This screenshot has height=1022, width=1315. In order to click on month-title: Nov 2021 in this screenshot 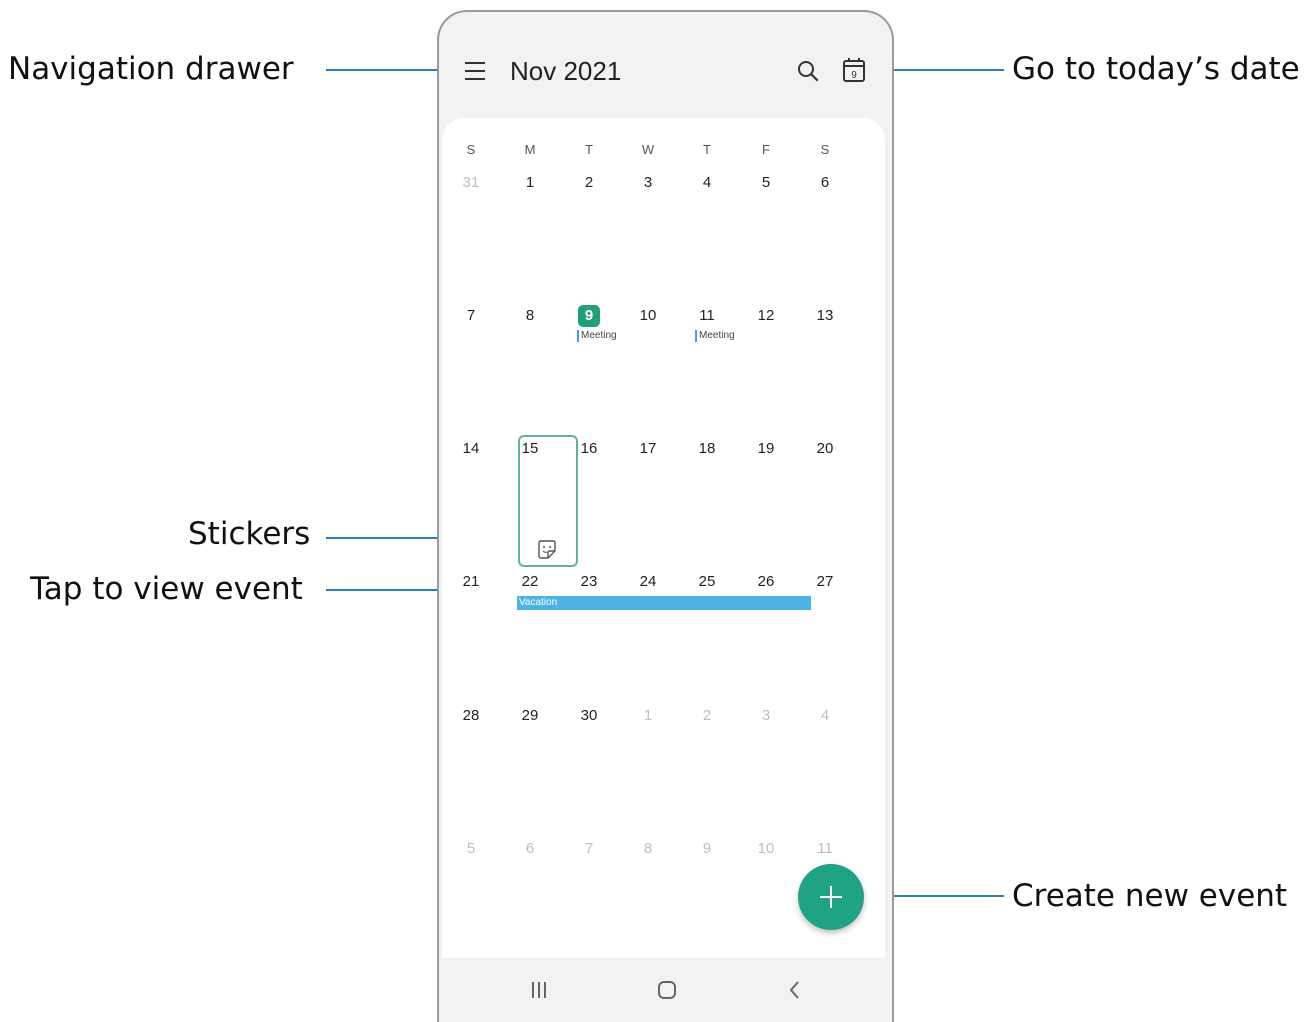, I will do `click(565, 71)`.